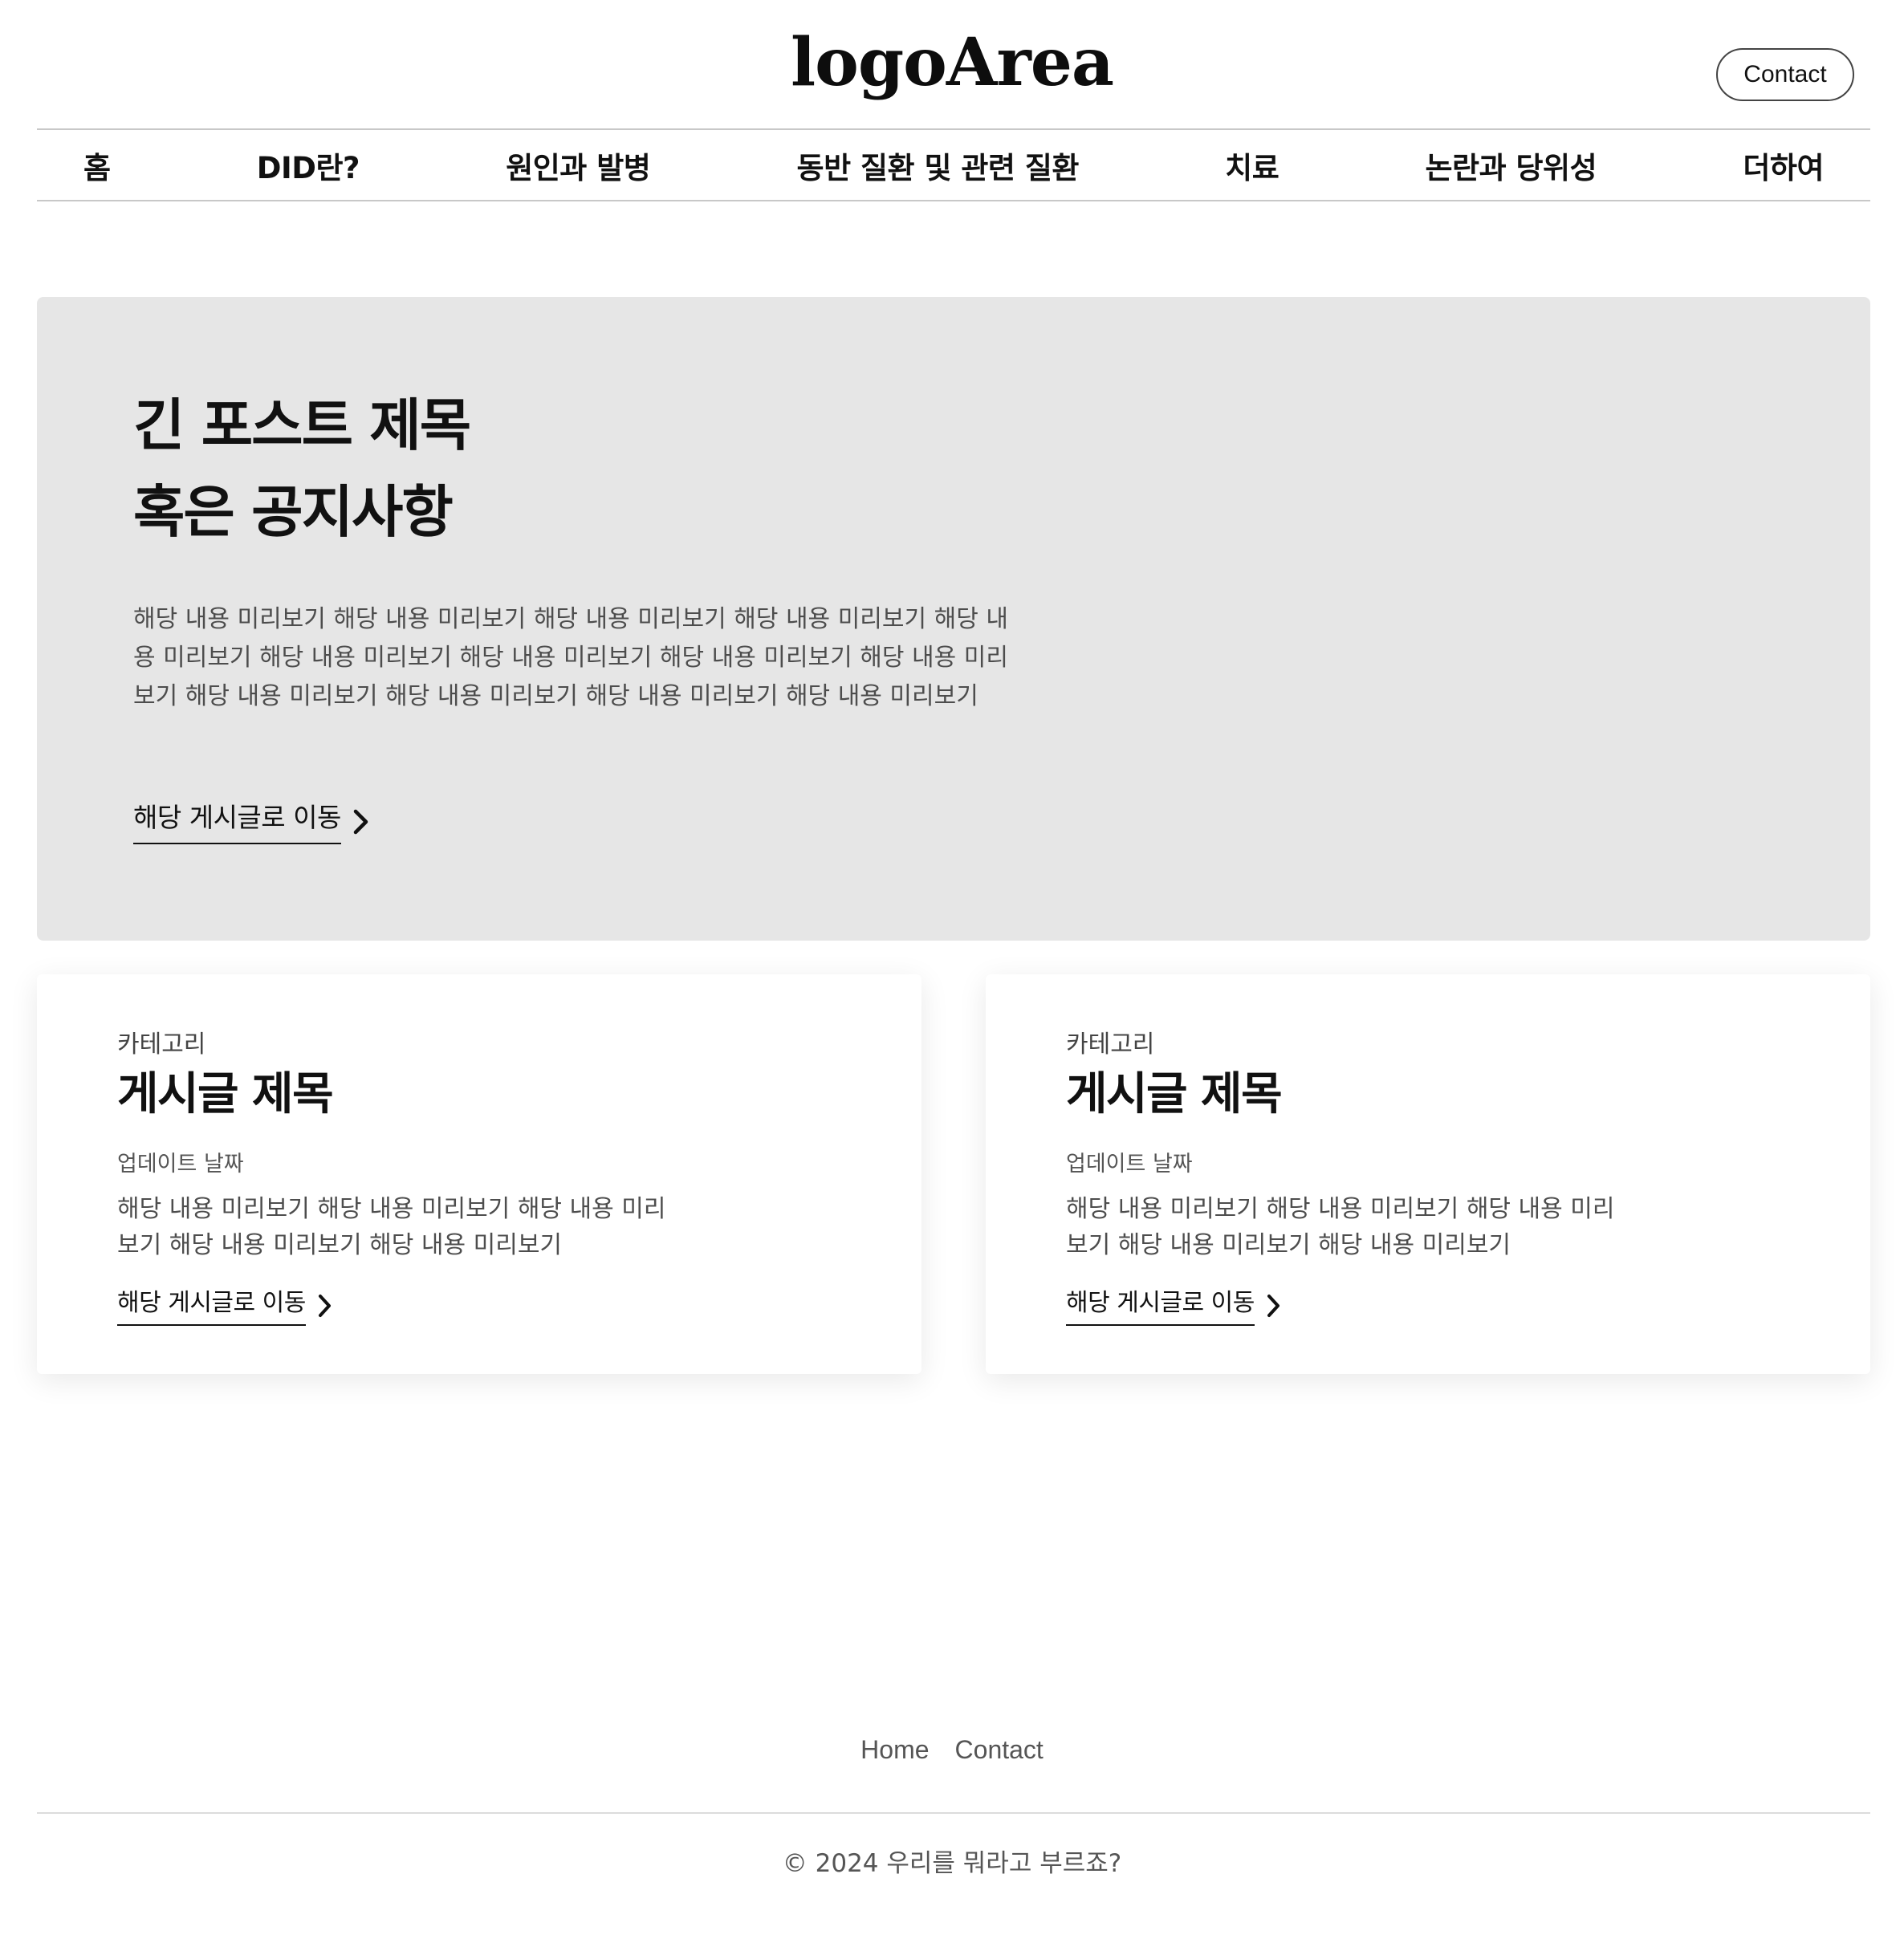 The width and height of the screenshot is (1904, 1939). What do you see at coordinates (952, 1863) in the screenshot?
I see `copyright-text: © 2024 우리를 뭐라고 부르죠?` at bounding box center [952, 1863].